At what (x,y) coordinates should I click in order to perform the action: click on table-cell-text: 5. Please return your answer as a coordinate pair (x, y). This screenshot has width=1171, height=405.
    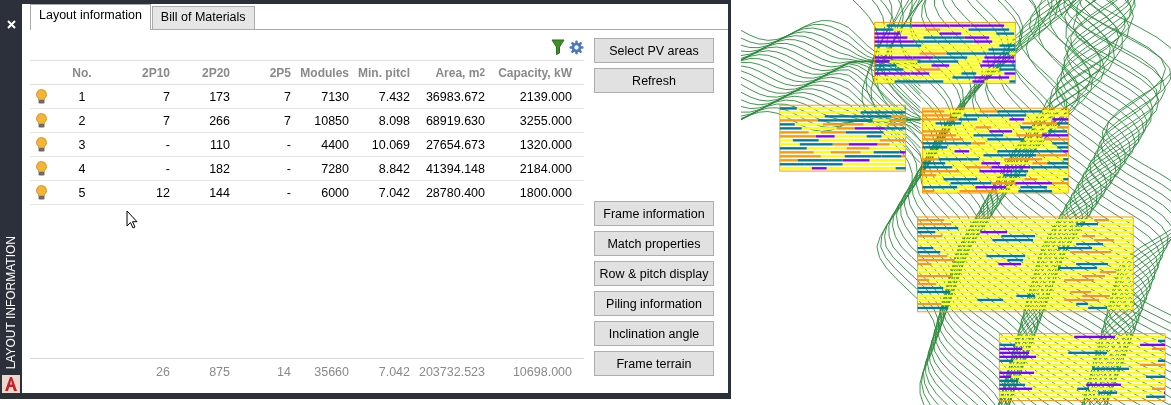
    Looking at the image, I should click on (82, 193).